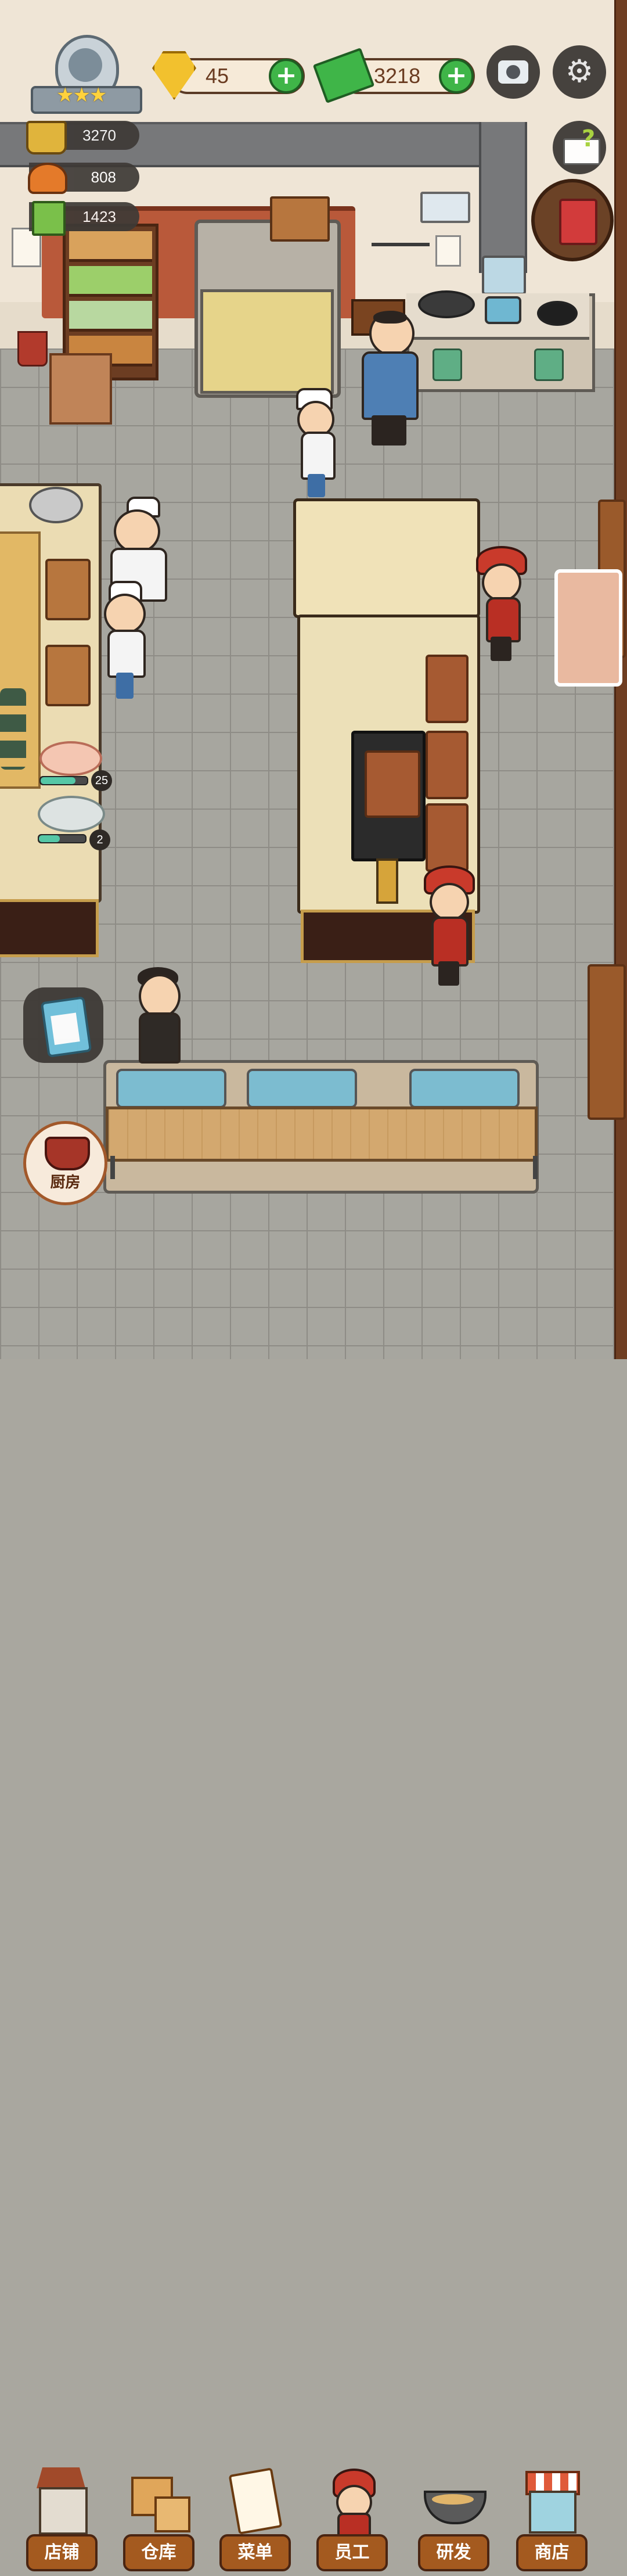  What do you see at coordinates (61, 2499) in the screenshot?
I see `shop-building-icon` at bounding box center [61, 2499].